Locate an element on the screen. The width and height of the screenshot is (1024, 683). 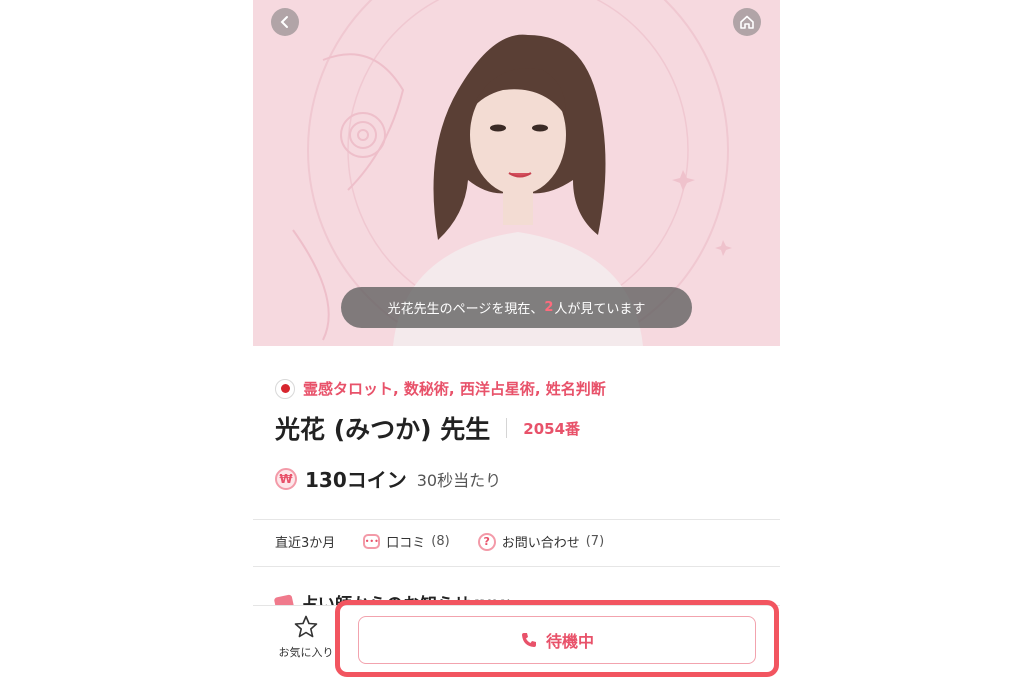
categories-text: 霊感タロット, 数秘術, 西洋占星術, 姓名判断 is located at coordinates (454, 389).